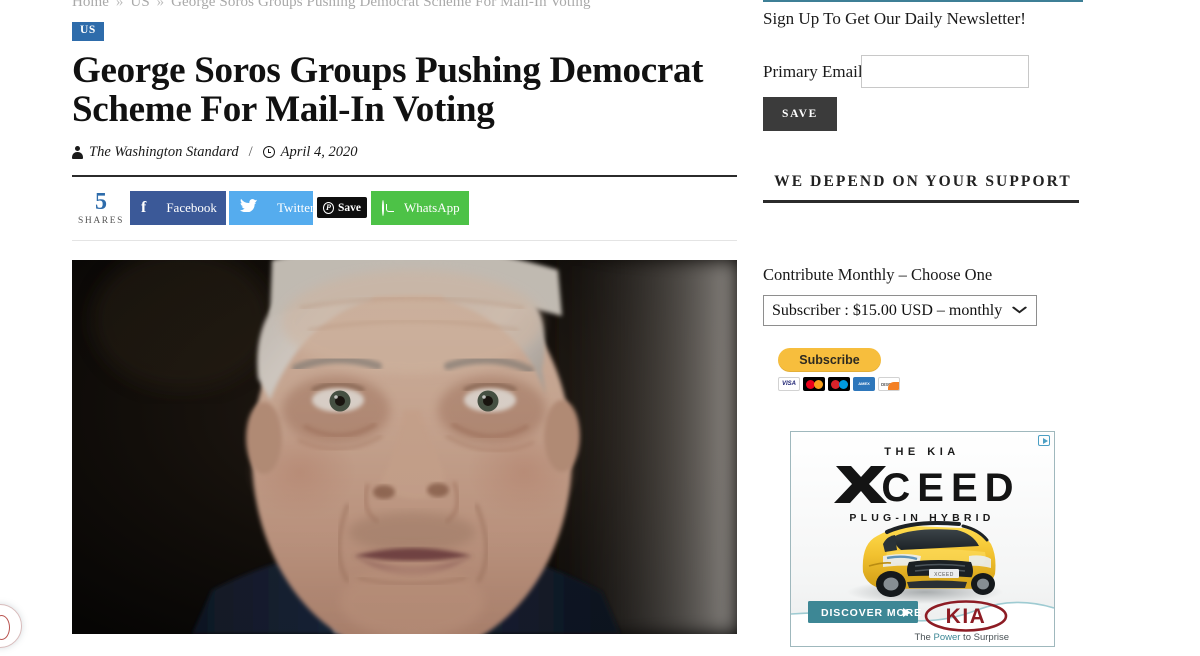 The image size is (1200, 656). I want to click on visa-icon: VISA, so click(789, 384).